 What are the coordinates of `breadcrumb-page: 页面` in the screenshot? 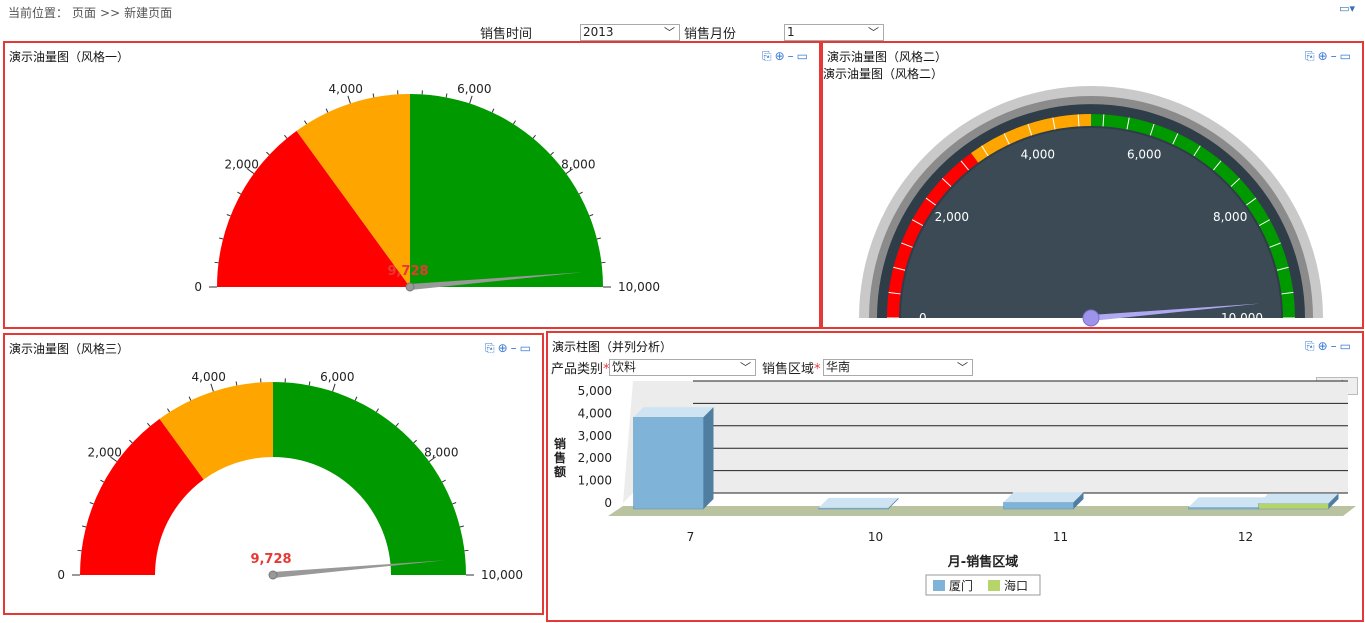 It's located at (84, 13).